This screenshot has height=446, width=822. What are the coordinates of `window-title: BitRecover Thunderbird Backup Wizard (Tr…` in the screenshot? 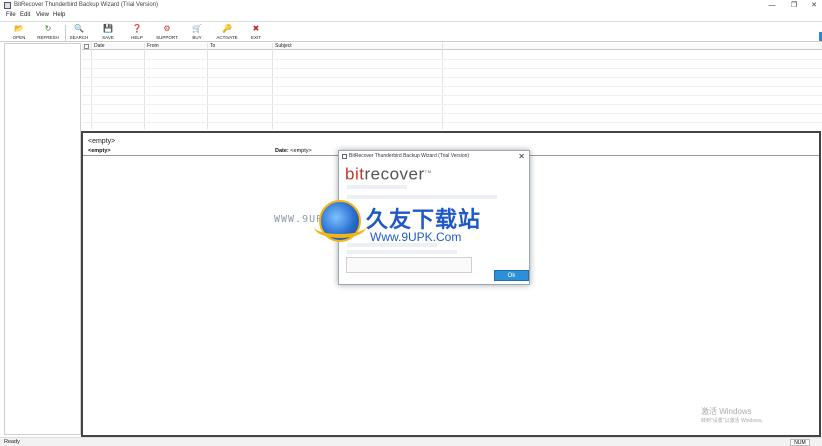 It's located at (86, 5).